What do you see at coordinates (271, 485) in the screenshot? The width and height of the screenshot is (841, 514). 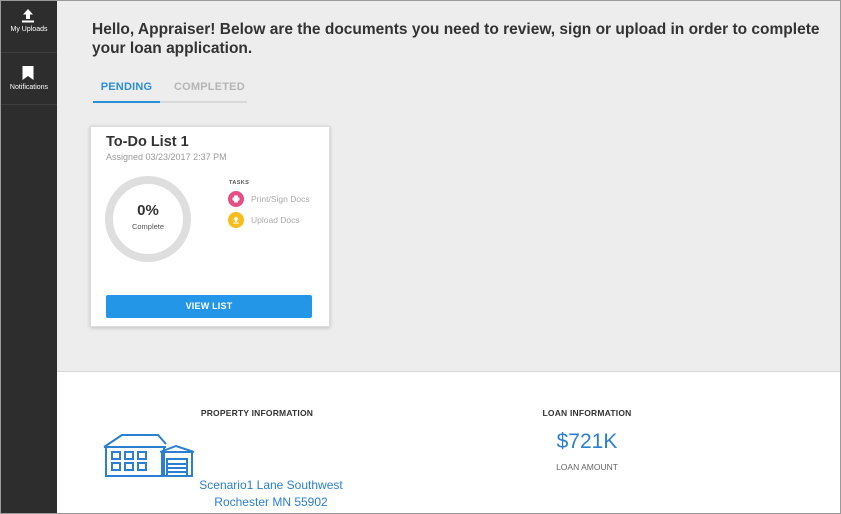 I see `address-line1: Scenario1 Lane Southwest` at bounding box center [271, 485].